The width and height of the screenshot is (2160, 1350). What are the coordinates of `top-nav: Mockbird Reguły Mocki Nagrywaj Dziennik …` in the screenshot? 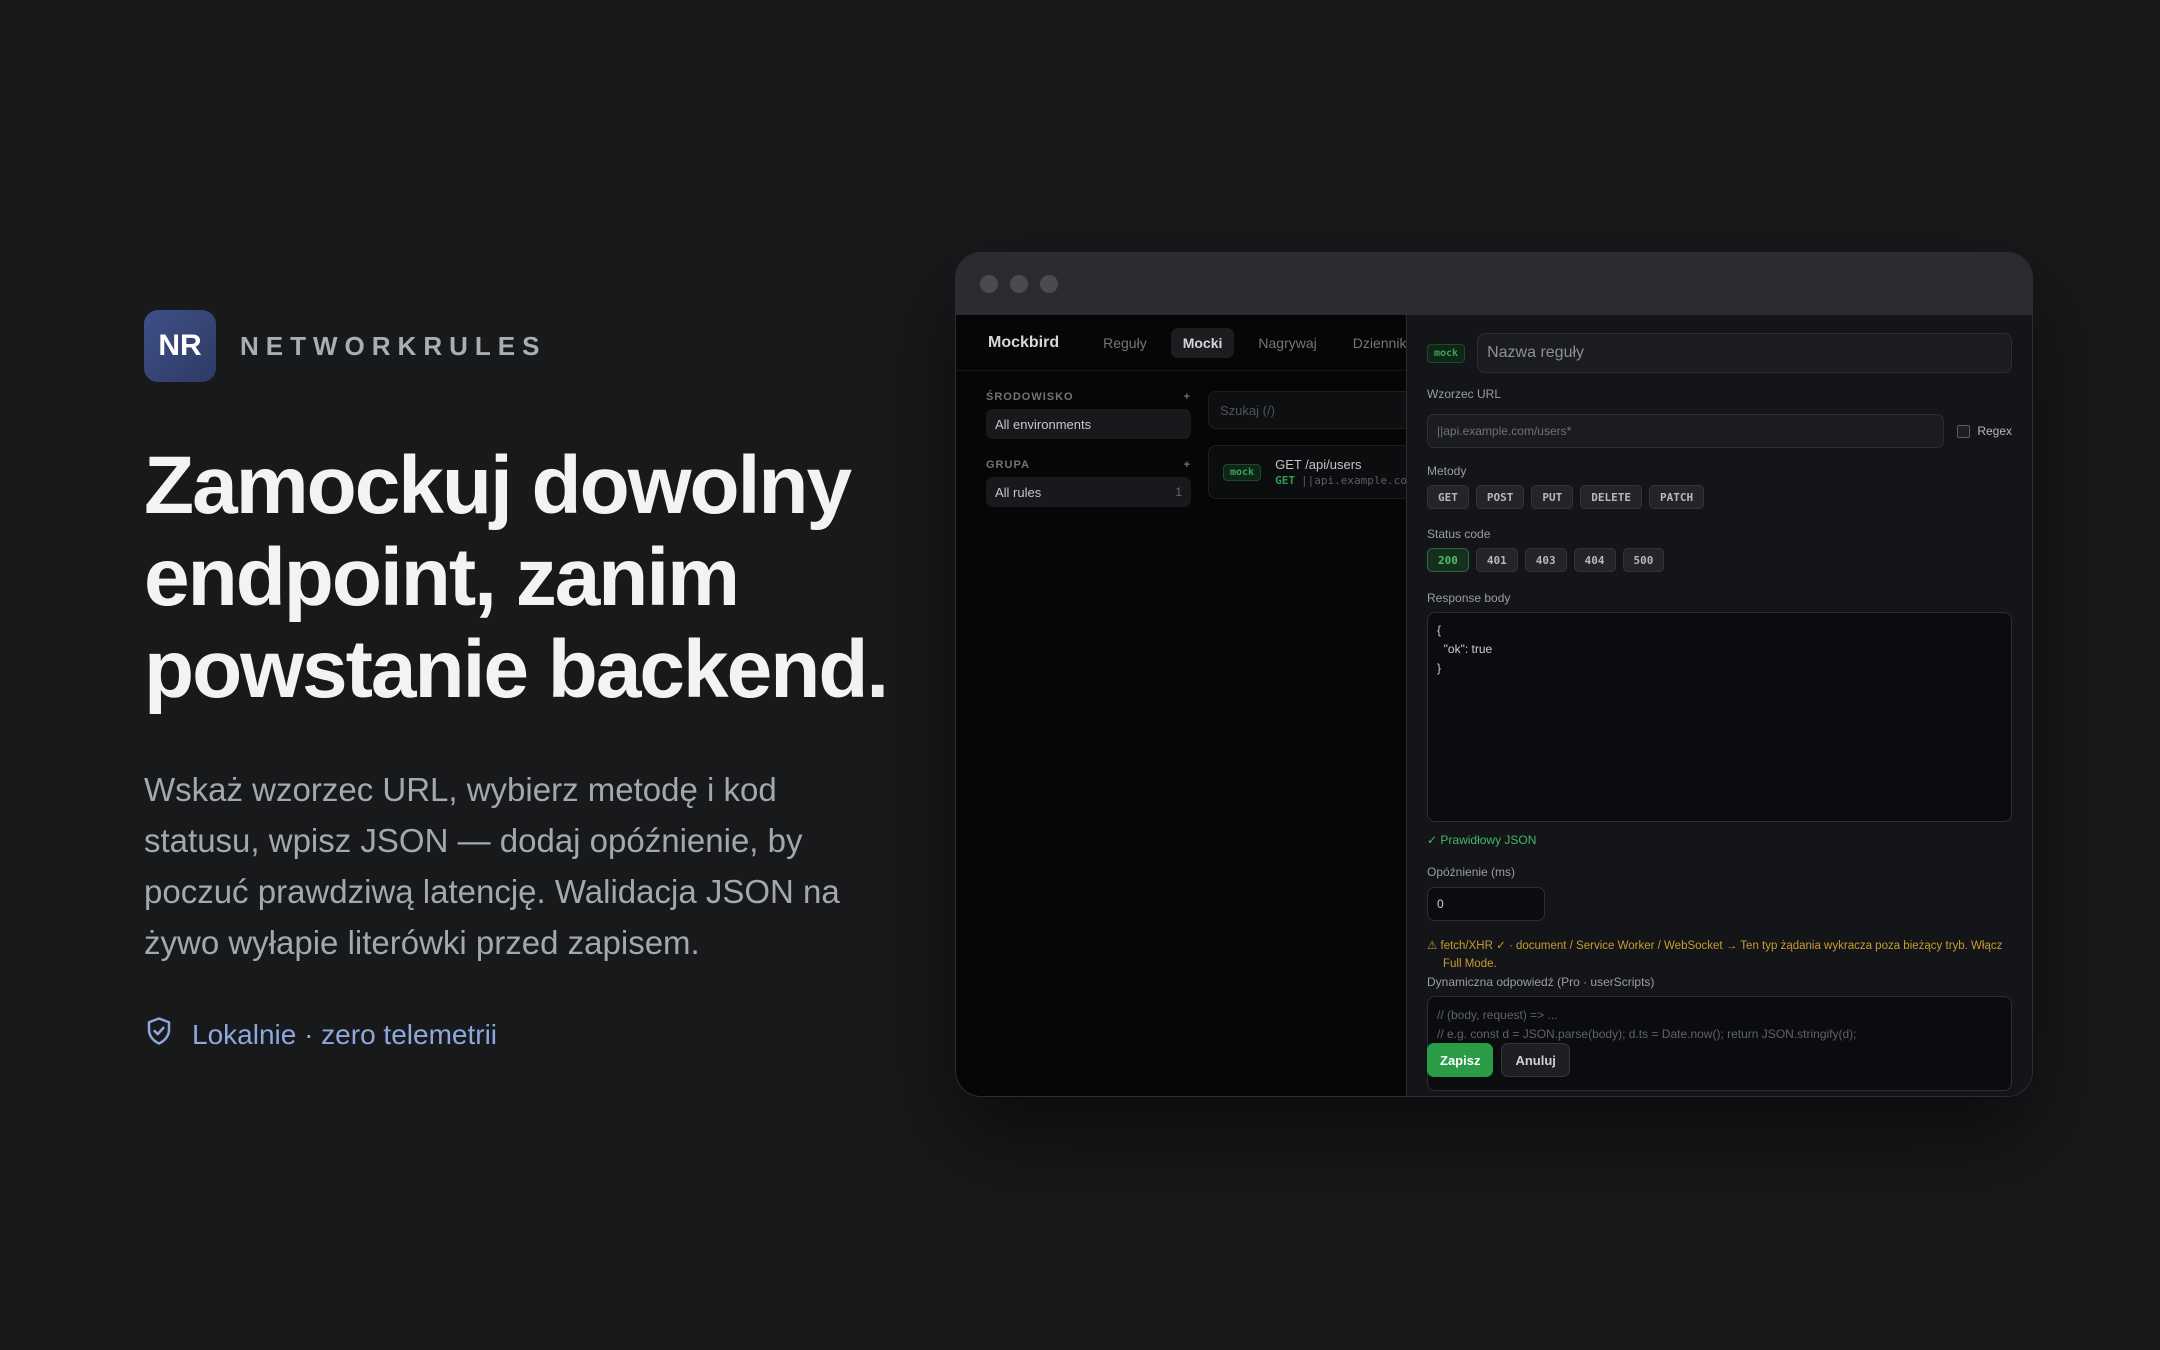 It's located at (1181, 343).